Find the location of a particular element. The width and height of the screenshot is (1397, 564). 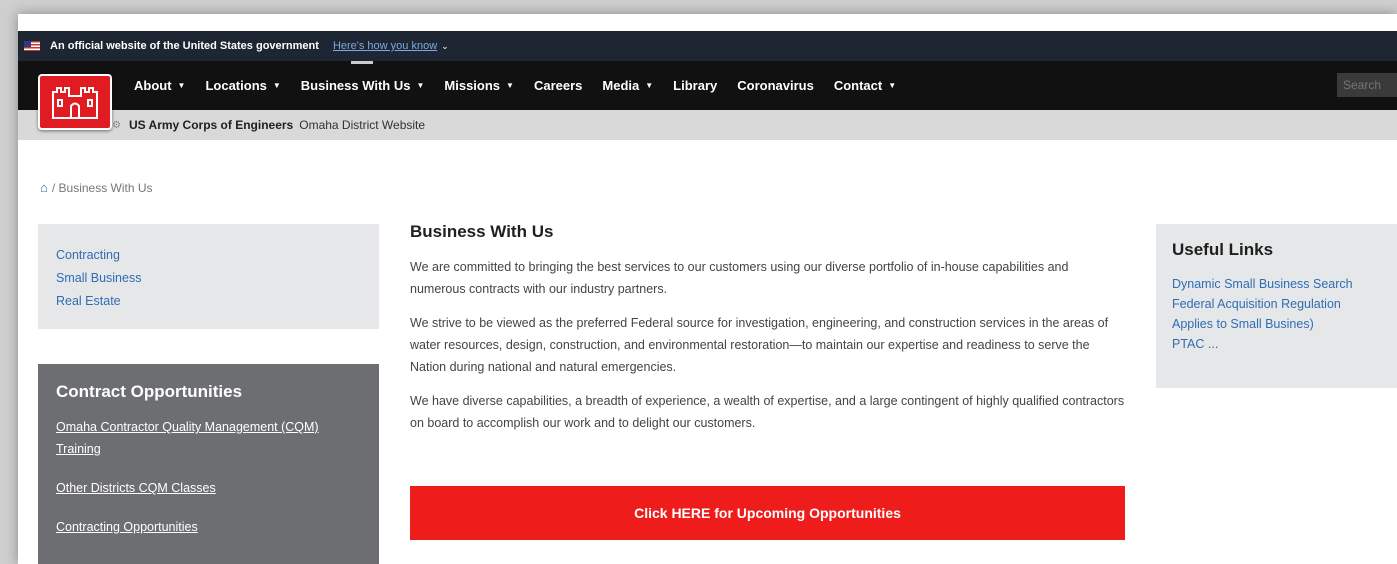

nav-item-business-with-us: Business With Us ▼ is located at coordinates (362, 85).